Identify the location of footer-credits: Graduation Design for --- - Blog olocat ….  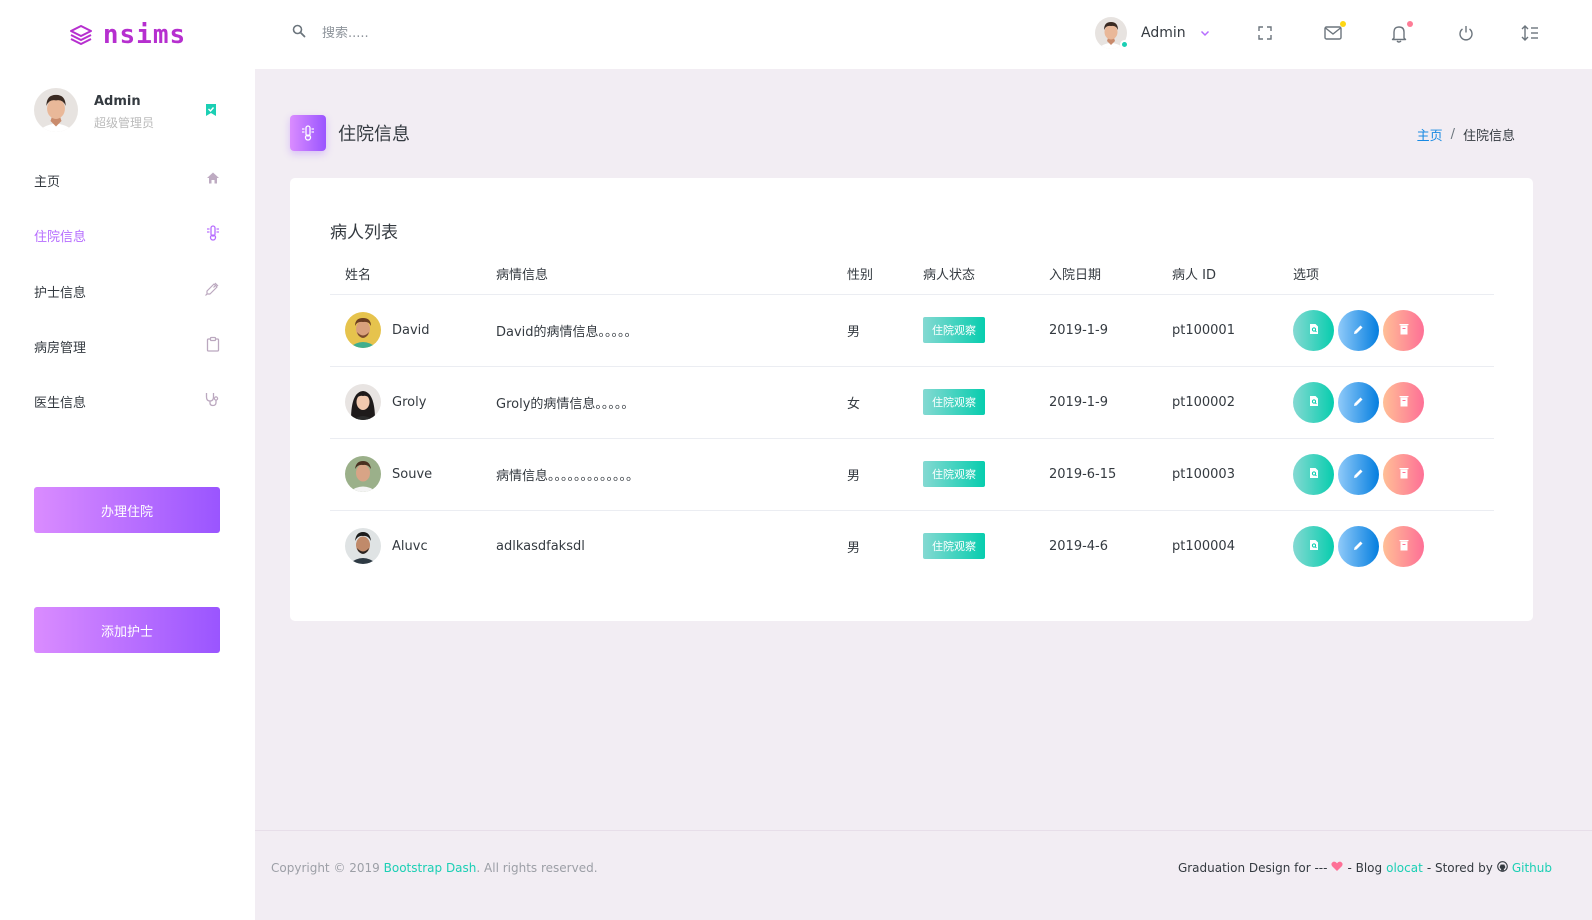
(1365, 868).